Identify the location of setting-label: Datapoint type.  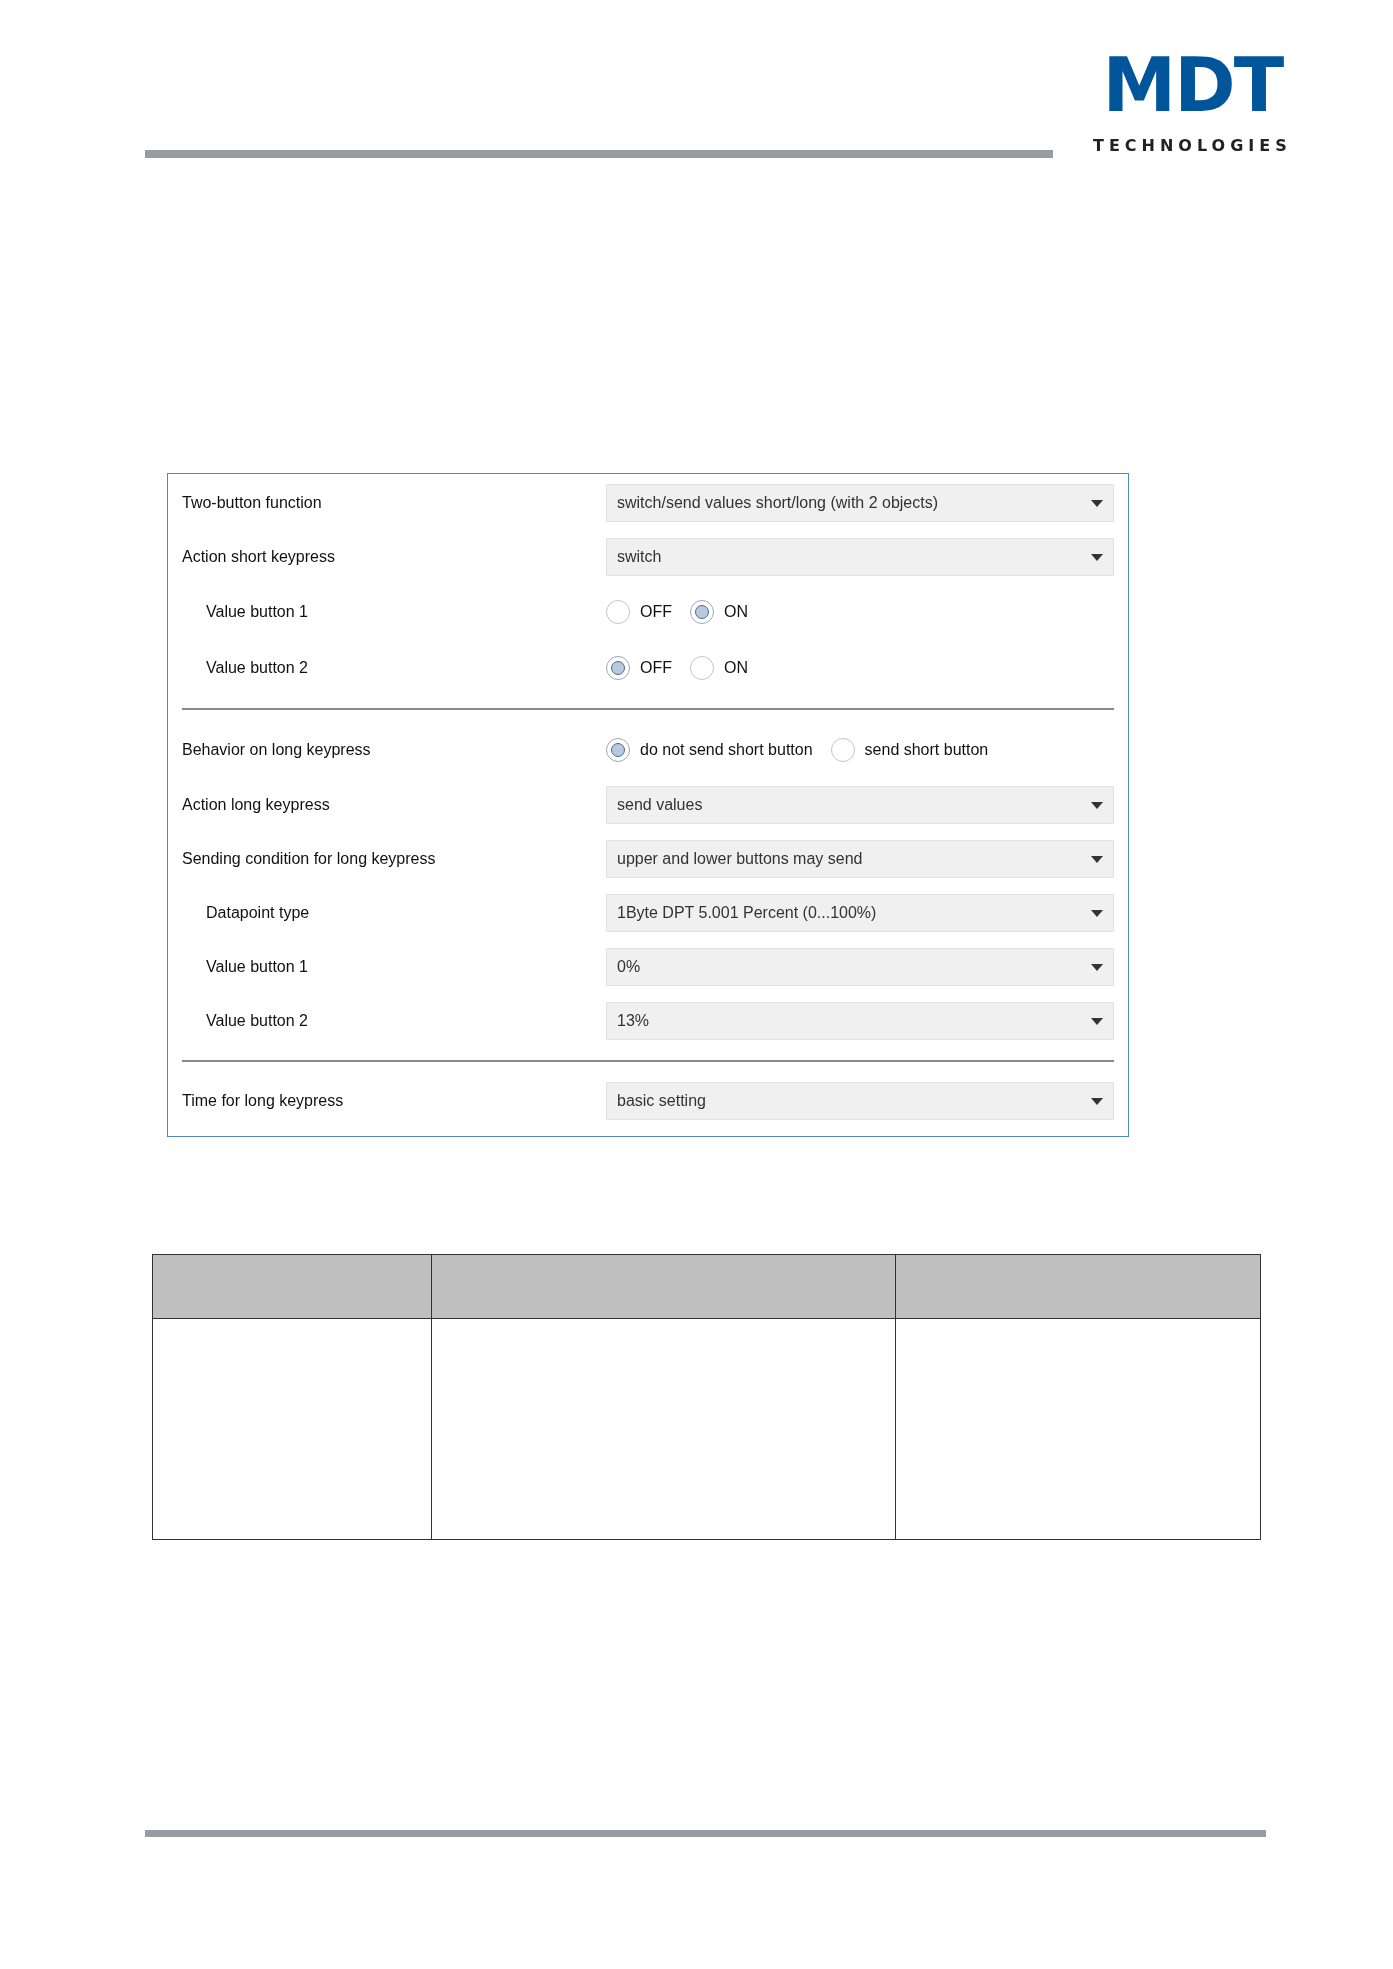
(257, 913).